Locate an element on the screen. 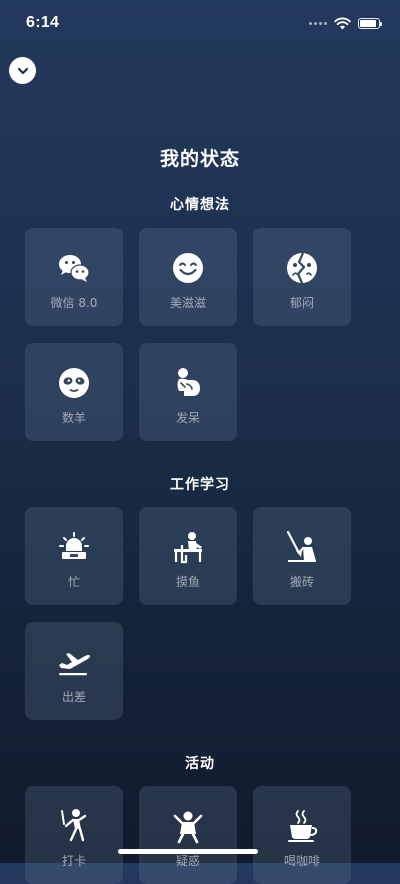  status-tile-busy: 忙 is located at coordinates (74, 556).